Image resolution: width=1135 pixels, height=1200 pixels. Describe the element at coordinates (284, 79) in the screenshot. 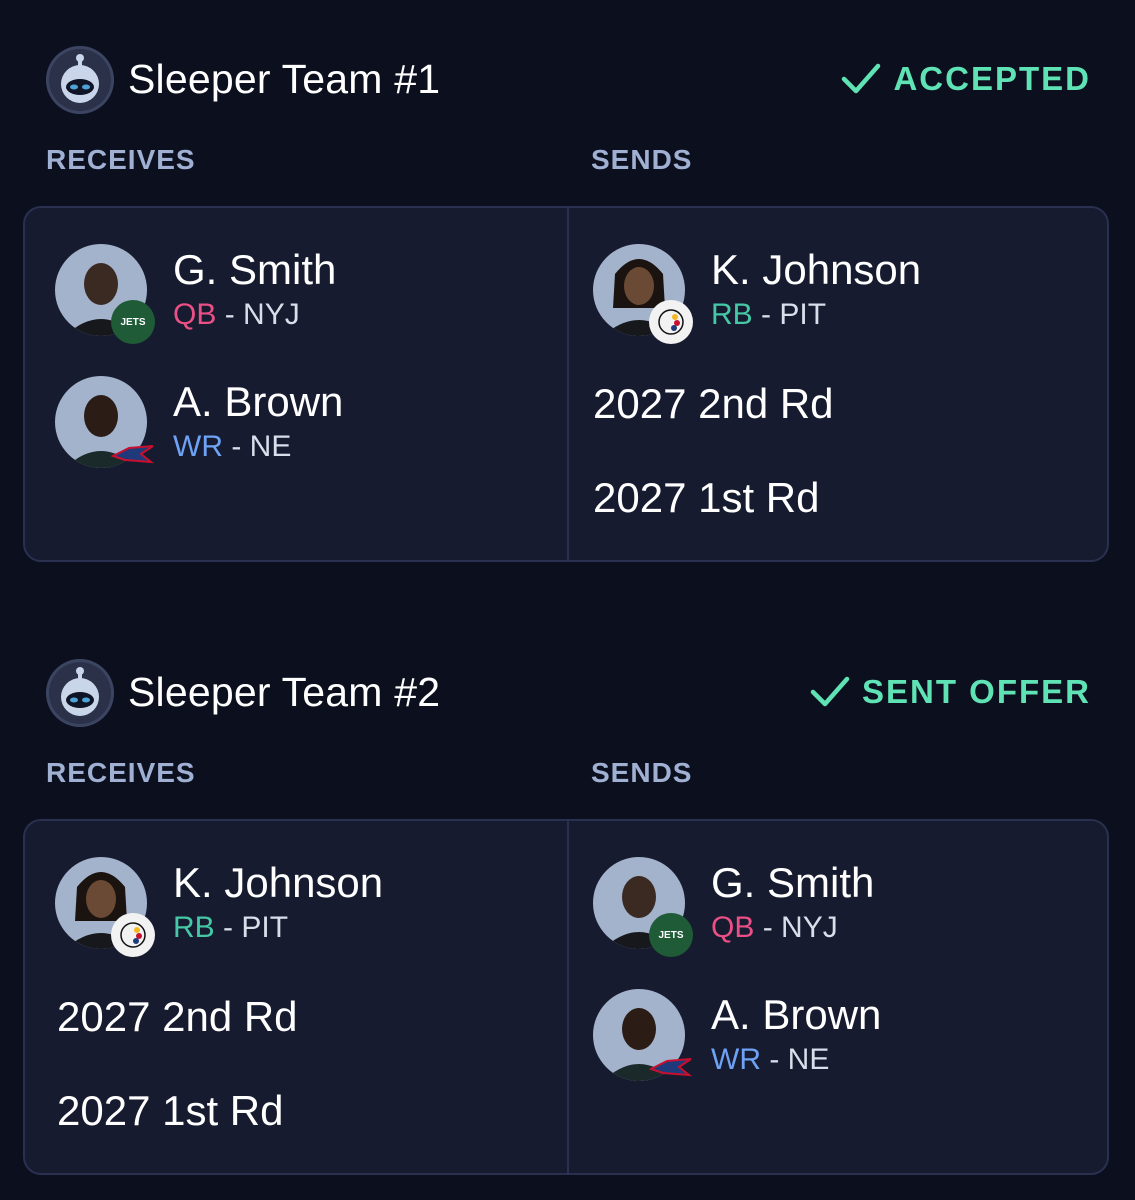

I see `team-name: Sleeper Team #1` at that location.